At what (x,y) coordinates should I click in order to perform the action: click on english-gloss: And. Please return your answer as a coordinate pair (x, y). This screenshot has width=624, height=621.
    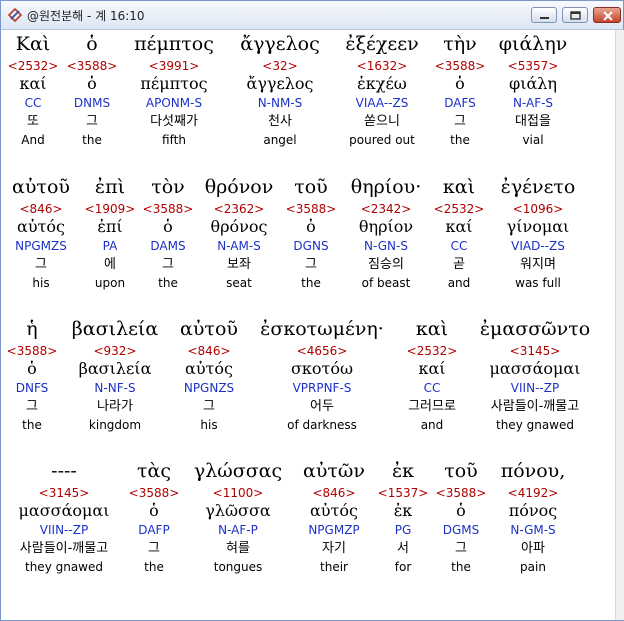
    Looking at the image, I should click on (33, 140).